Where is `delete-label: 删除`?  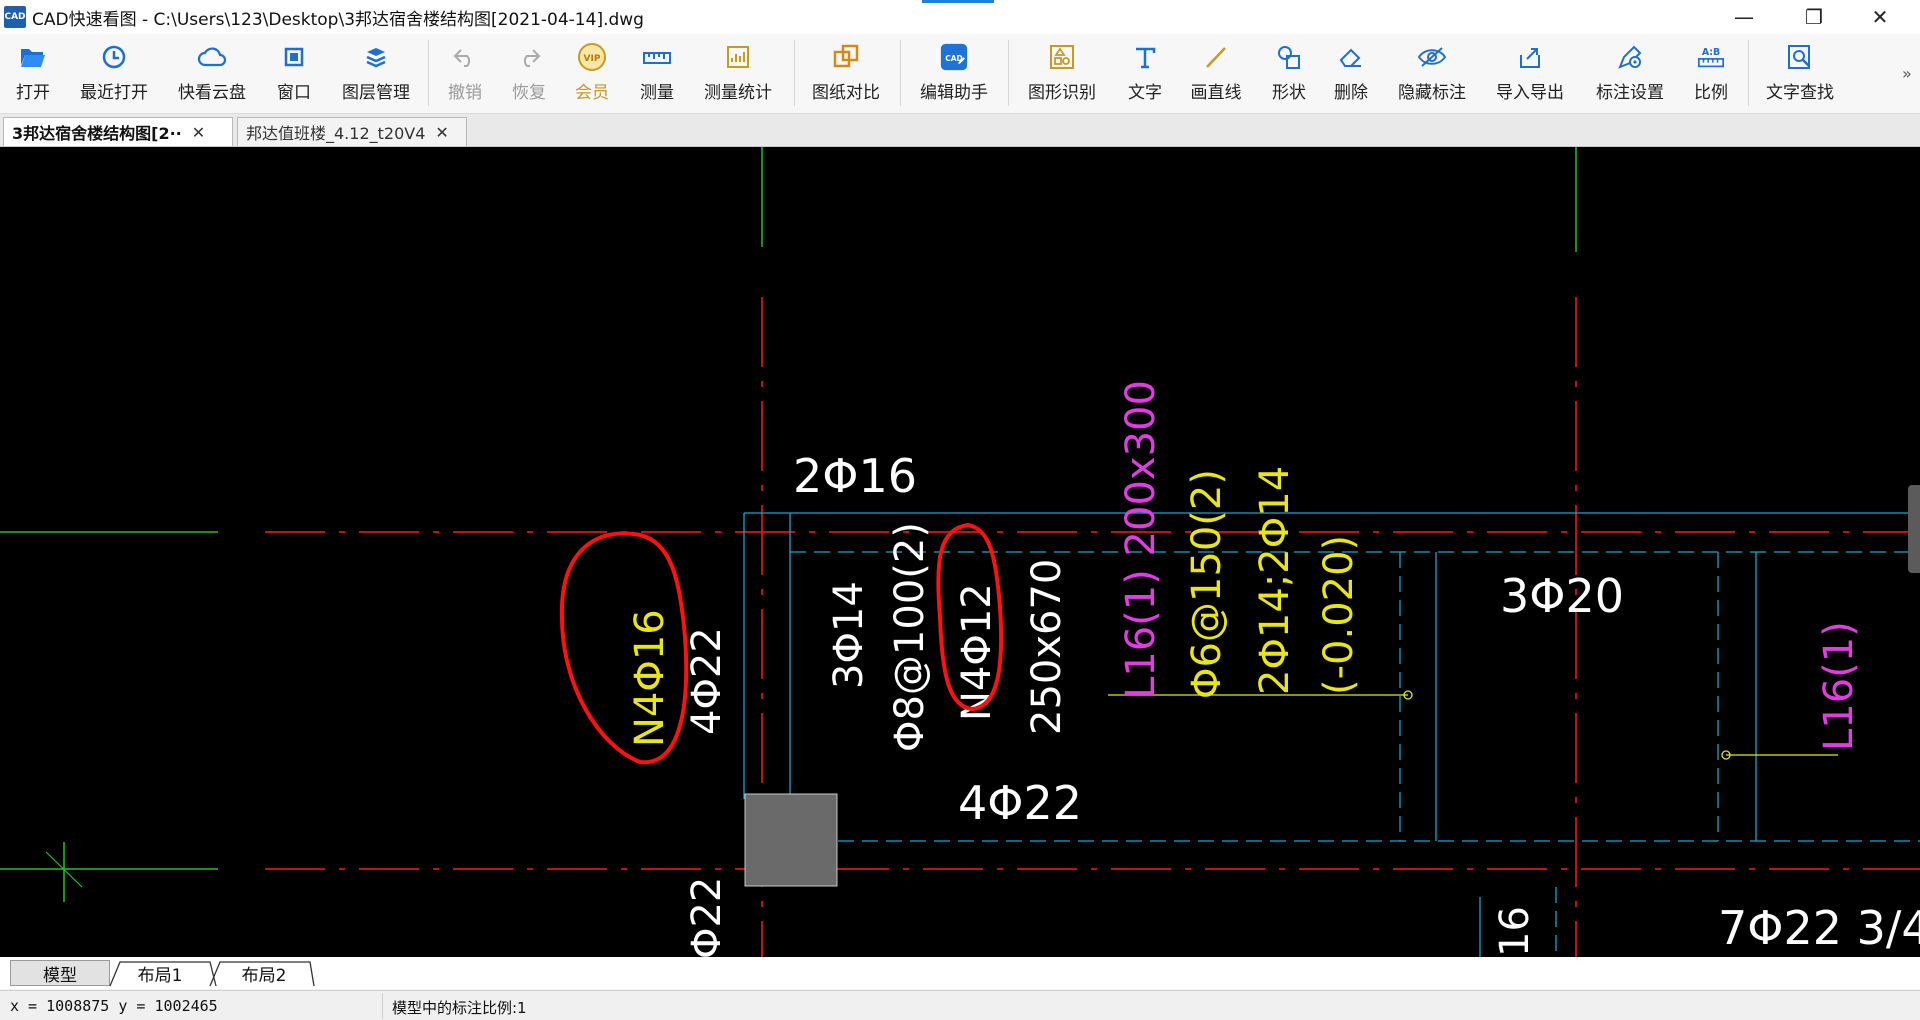 delete-label: 删除 is located at coordinates (1351, 93).